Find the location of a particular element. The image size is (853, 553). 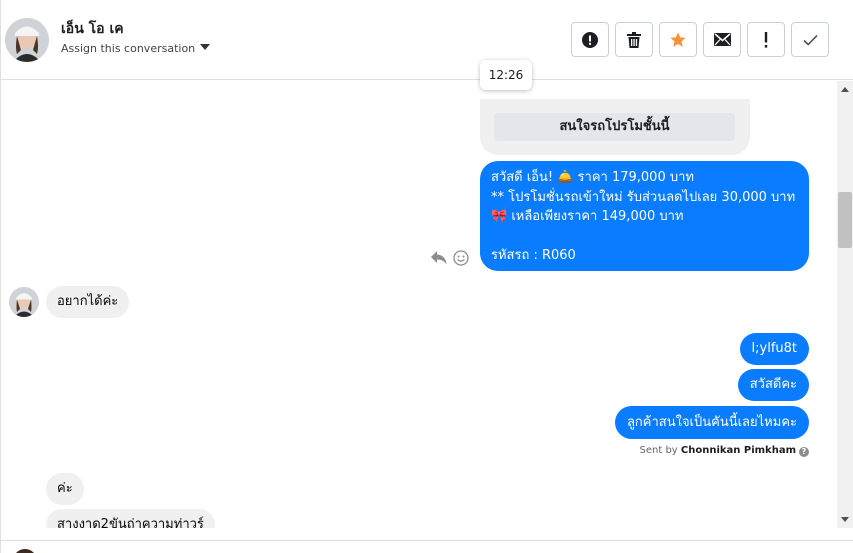

mark-spam-button is located at coordinates (590, 39).